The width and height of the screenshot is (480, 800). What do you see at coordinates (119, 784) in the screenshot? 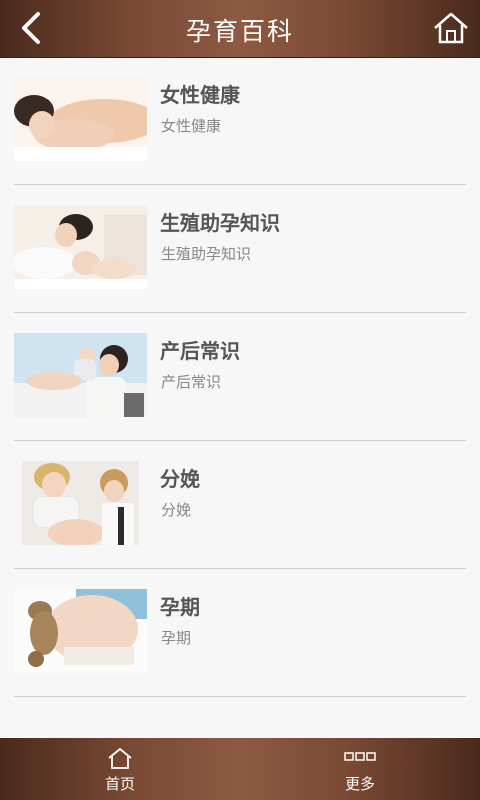
I see `tab-label: 首页` at bounding box center [119, 784].